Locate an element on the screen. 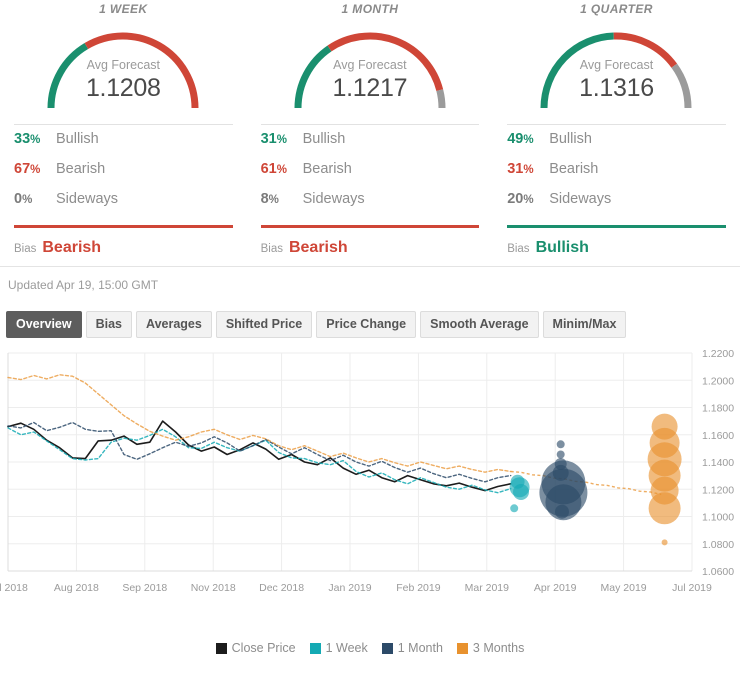 The width and height of the screenshot is (740, 685). bias-row: Bias Bearish is located at coordinates (370, 242).